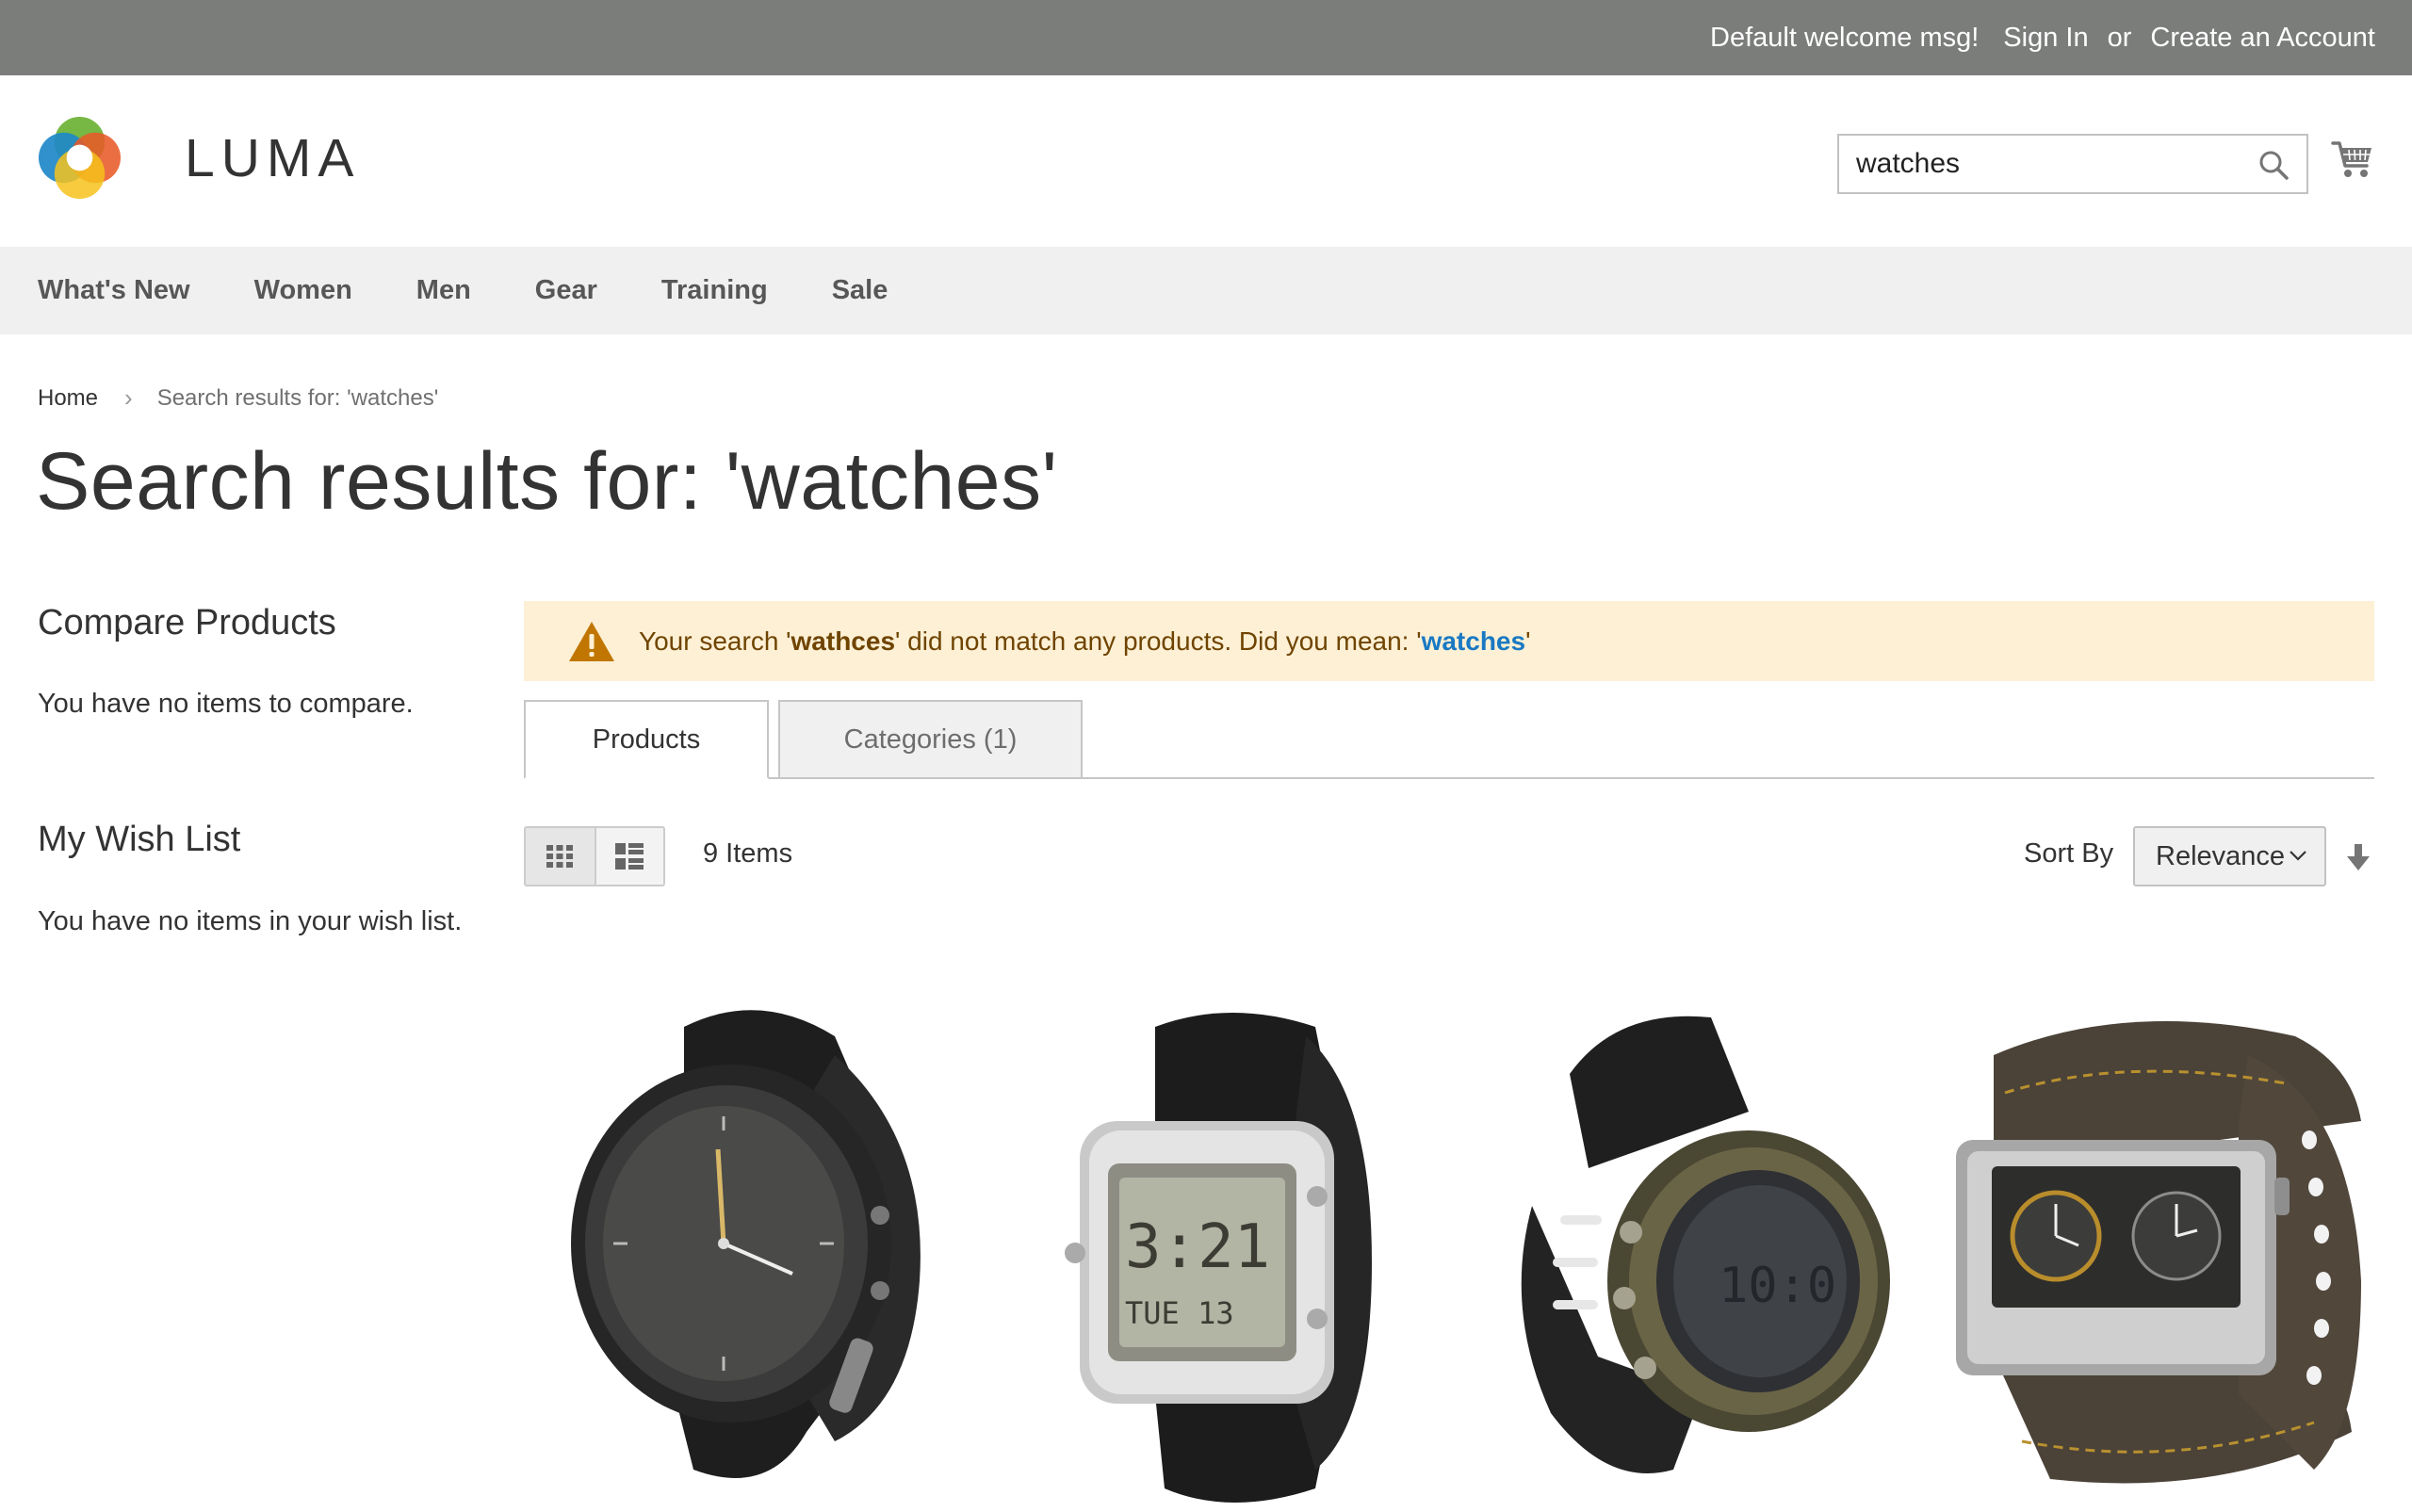 Image resolution: width=2412 pixels, height=1512 pixels. I want to click on watch-image: 3:21 TUE 13, so click(1218, 1258).